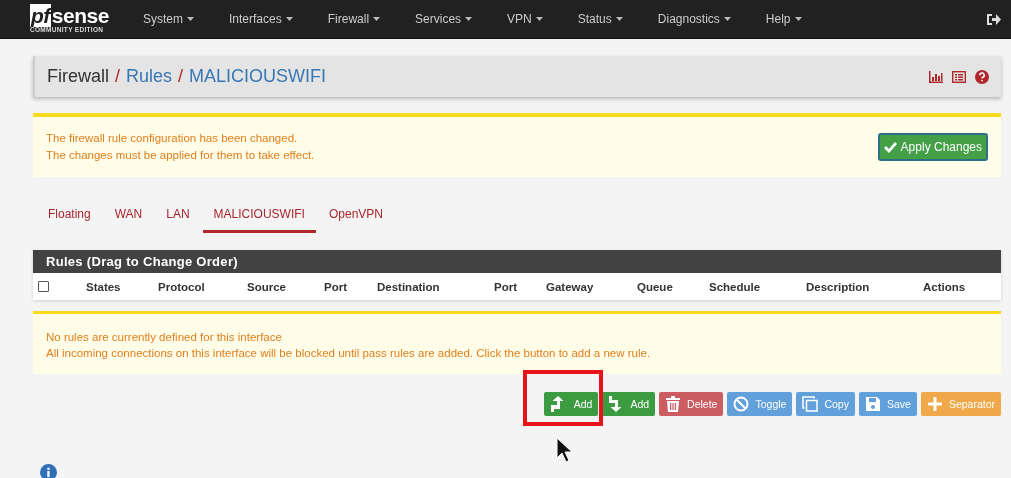 The width and height of the screenshot is (1011, 478). I want to click on chart-icon, so click(936, 76).